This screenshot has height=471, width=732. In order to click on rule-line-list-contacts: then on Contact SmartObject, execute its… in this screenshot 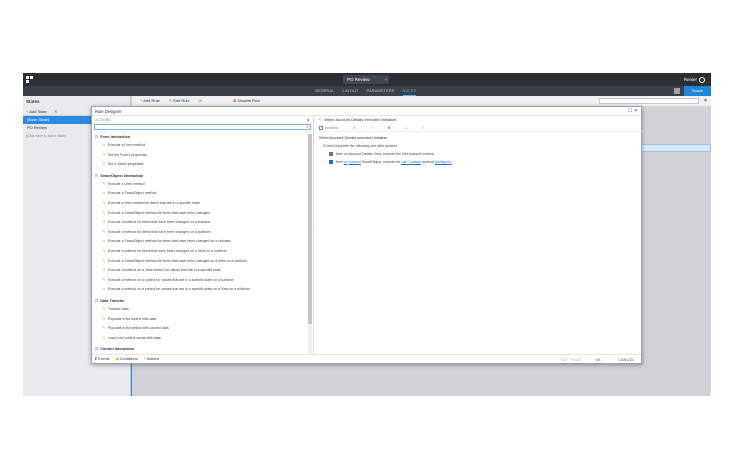, I will do `click(479, 162)`.